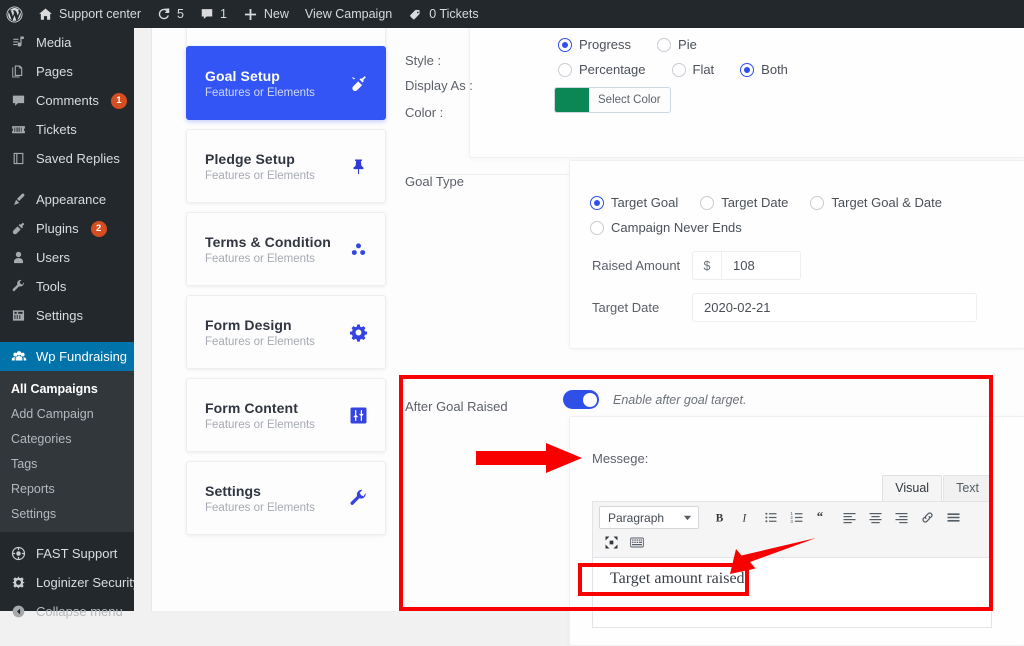  I want to click on bold-icon: B, so click(719, 517).